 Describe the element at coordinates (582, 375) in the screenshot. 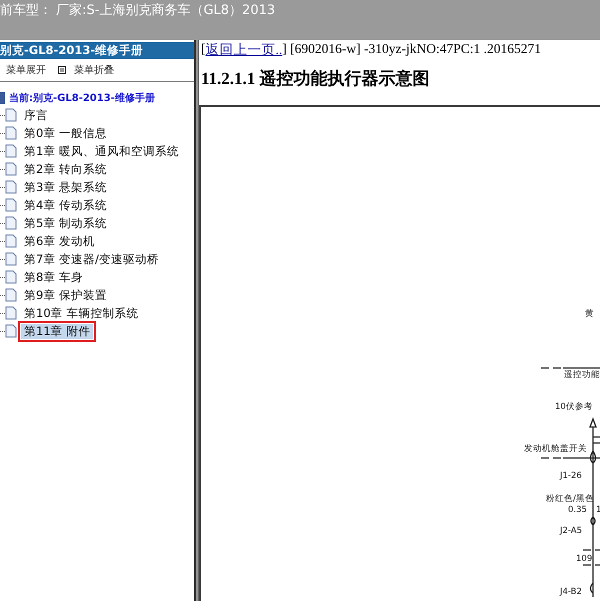

I see `diagram-label: 遥控功能` at that location.